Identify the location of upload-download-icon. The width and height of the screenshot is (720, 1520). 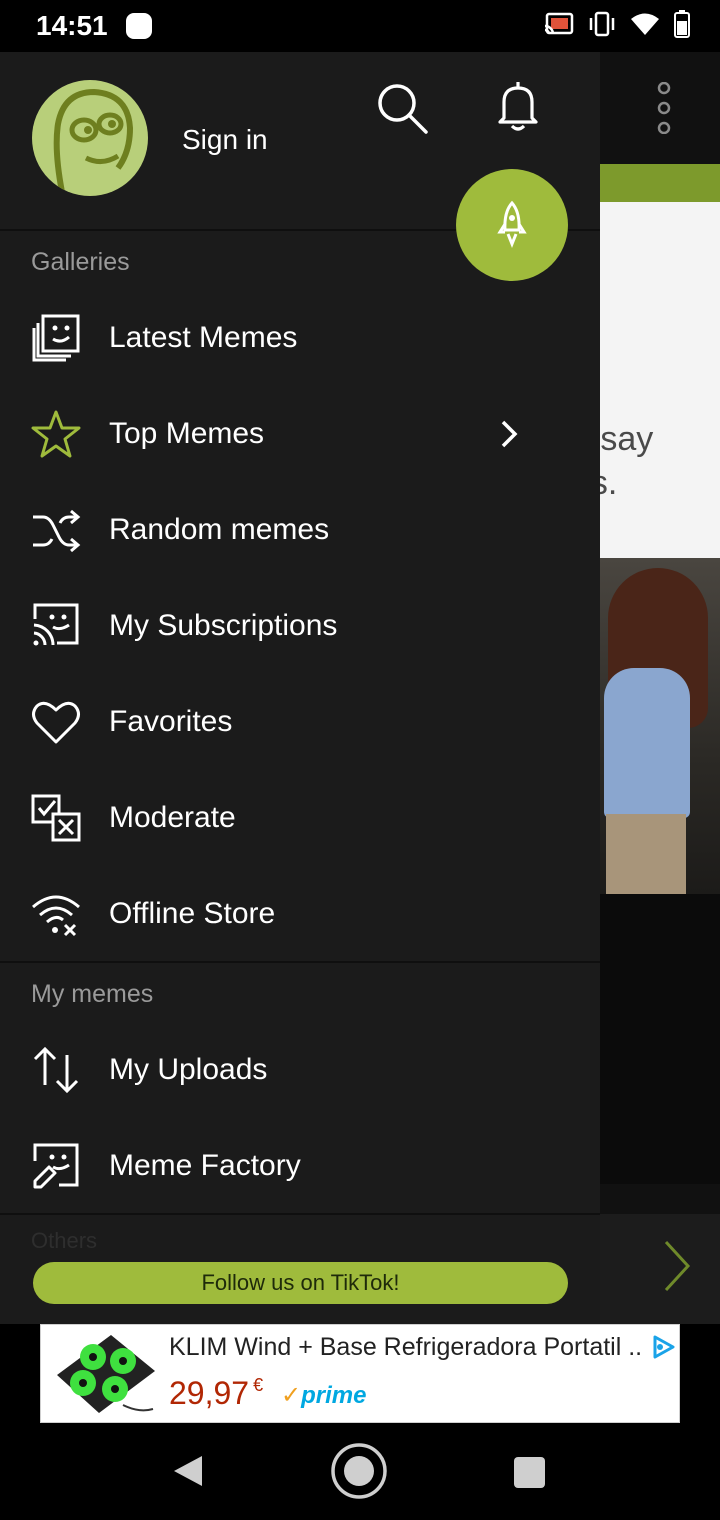
(56, 1070).